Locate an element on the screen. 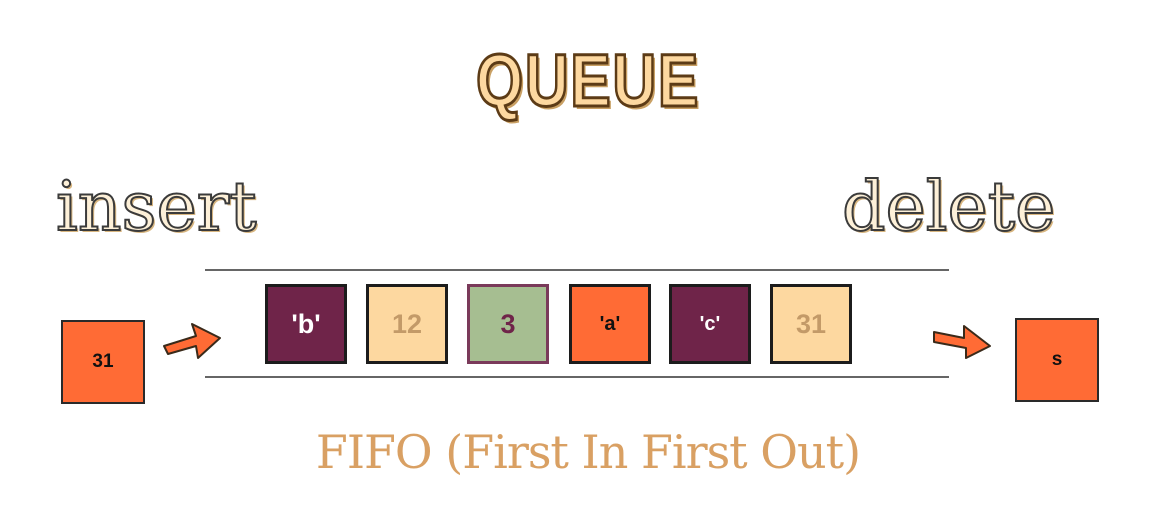 Image resolution: width=1176 pixels, height=518 pixels. delete-label: delete is located at coordinates (948, 207).